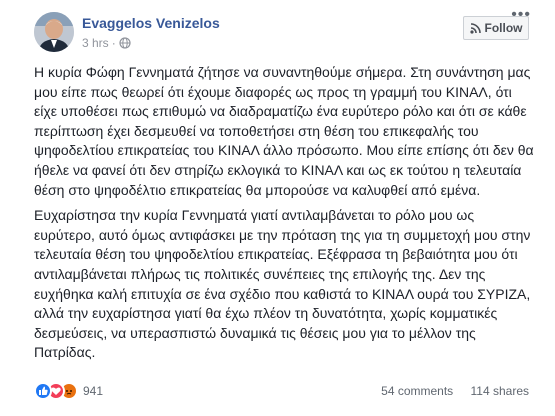 Image resolution: width=555 pixels, height=416 pixels. I want to click on post-meta: 3 hrs ·, so click(106, 43).